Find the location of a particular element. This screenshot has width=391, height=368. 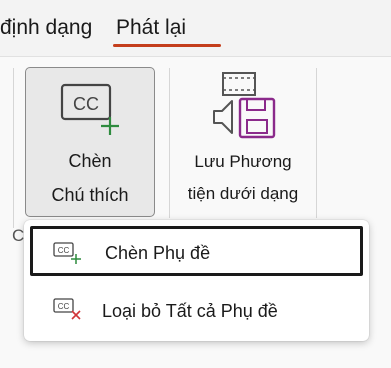

group-label: C is located at coordinates (18, 235).